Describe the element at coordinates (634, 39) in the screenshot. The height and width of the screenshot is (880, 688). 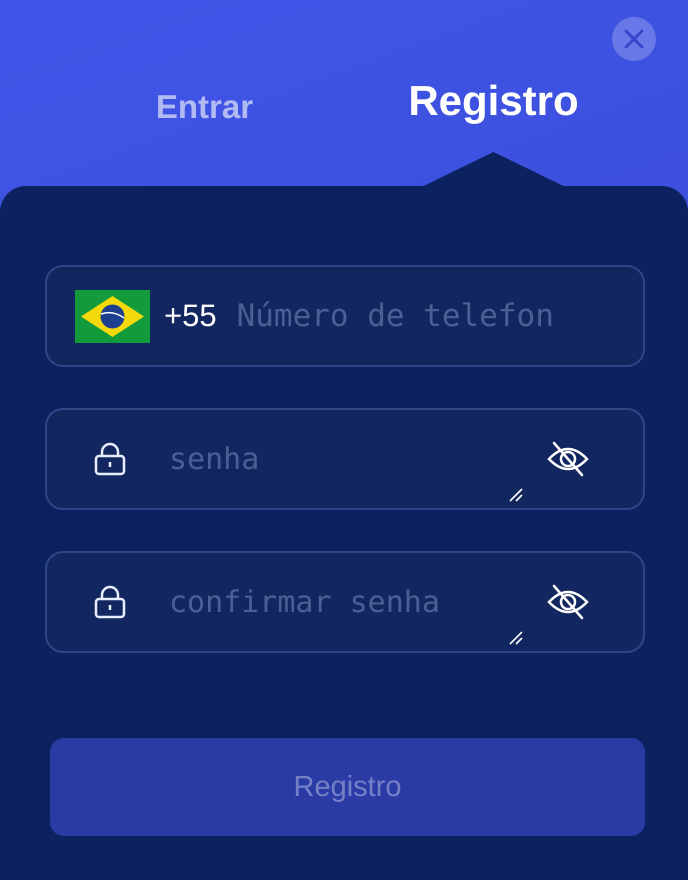
I see `close-icon` at that location.